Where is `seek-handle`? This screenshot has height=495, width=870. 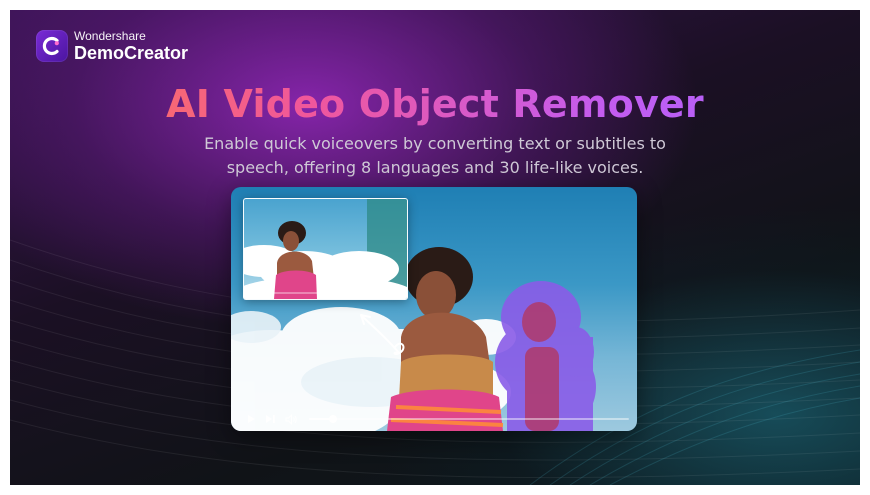
seek-handle is located at coordinates (333, 419).